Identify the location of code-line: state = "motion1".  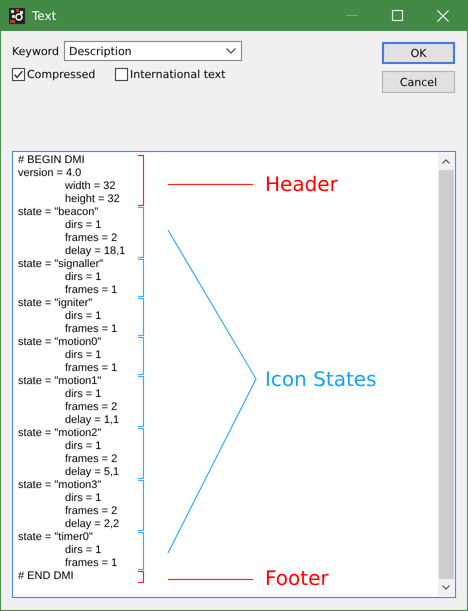
(60, 381).